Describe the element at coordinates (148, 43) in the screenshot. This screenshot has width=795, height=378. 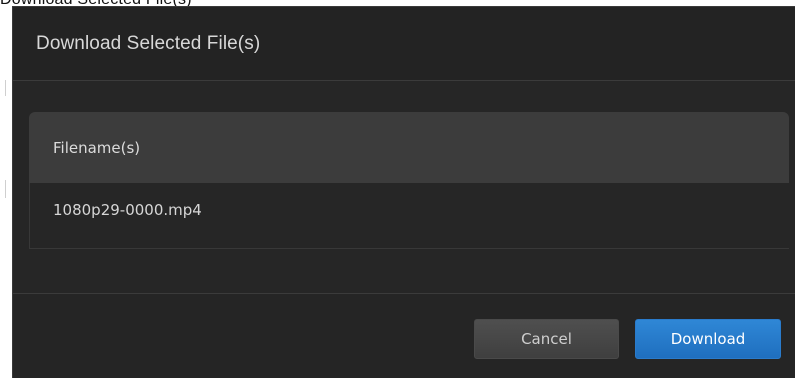
I see `dialog-title: Download Selected File(s)` at that location.